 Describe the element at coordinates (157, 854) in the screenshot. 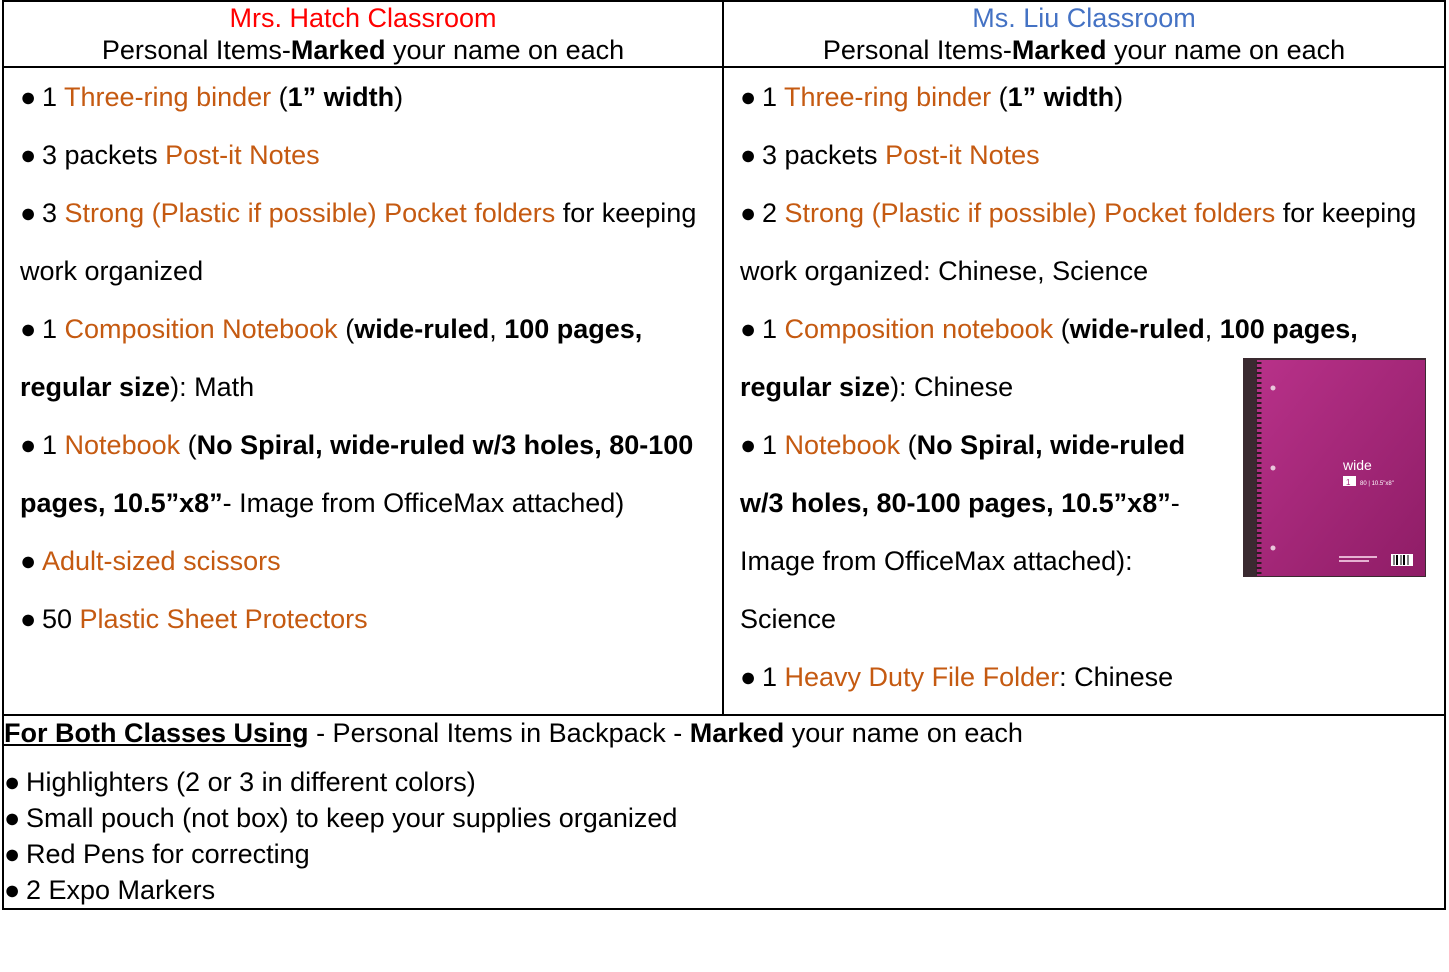

I see `list-item: ● Red Pens for correcting` at that location.